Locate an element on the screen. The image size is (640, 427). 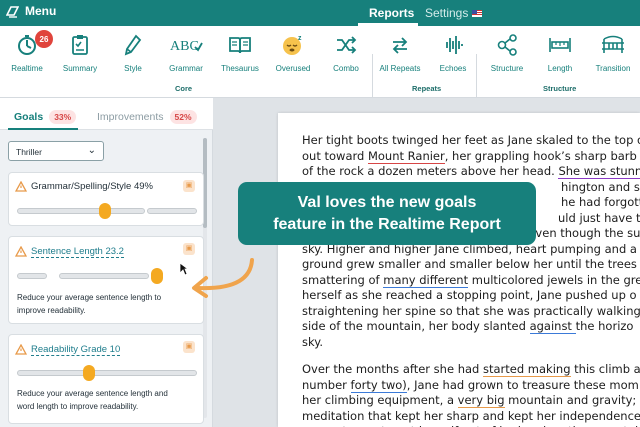
goal-title-link: Sentence Length 23.2 is located at coordinates (77, 252).